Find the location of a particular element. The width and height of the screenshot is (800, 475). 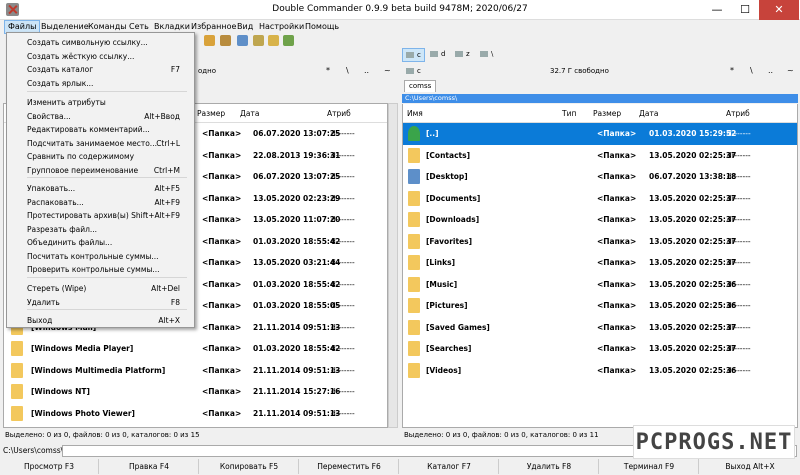

search-icon is located at coordinates (242, 40).